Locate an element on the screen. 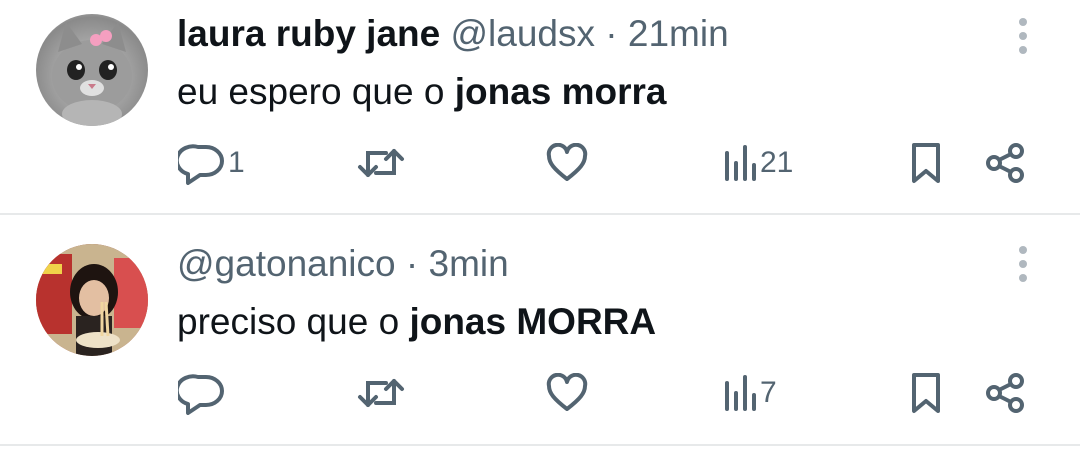  views-count: 21 is located at coordinates (777, 162).